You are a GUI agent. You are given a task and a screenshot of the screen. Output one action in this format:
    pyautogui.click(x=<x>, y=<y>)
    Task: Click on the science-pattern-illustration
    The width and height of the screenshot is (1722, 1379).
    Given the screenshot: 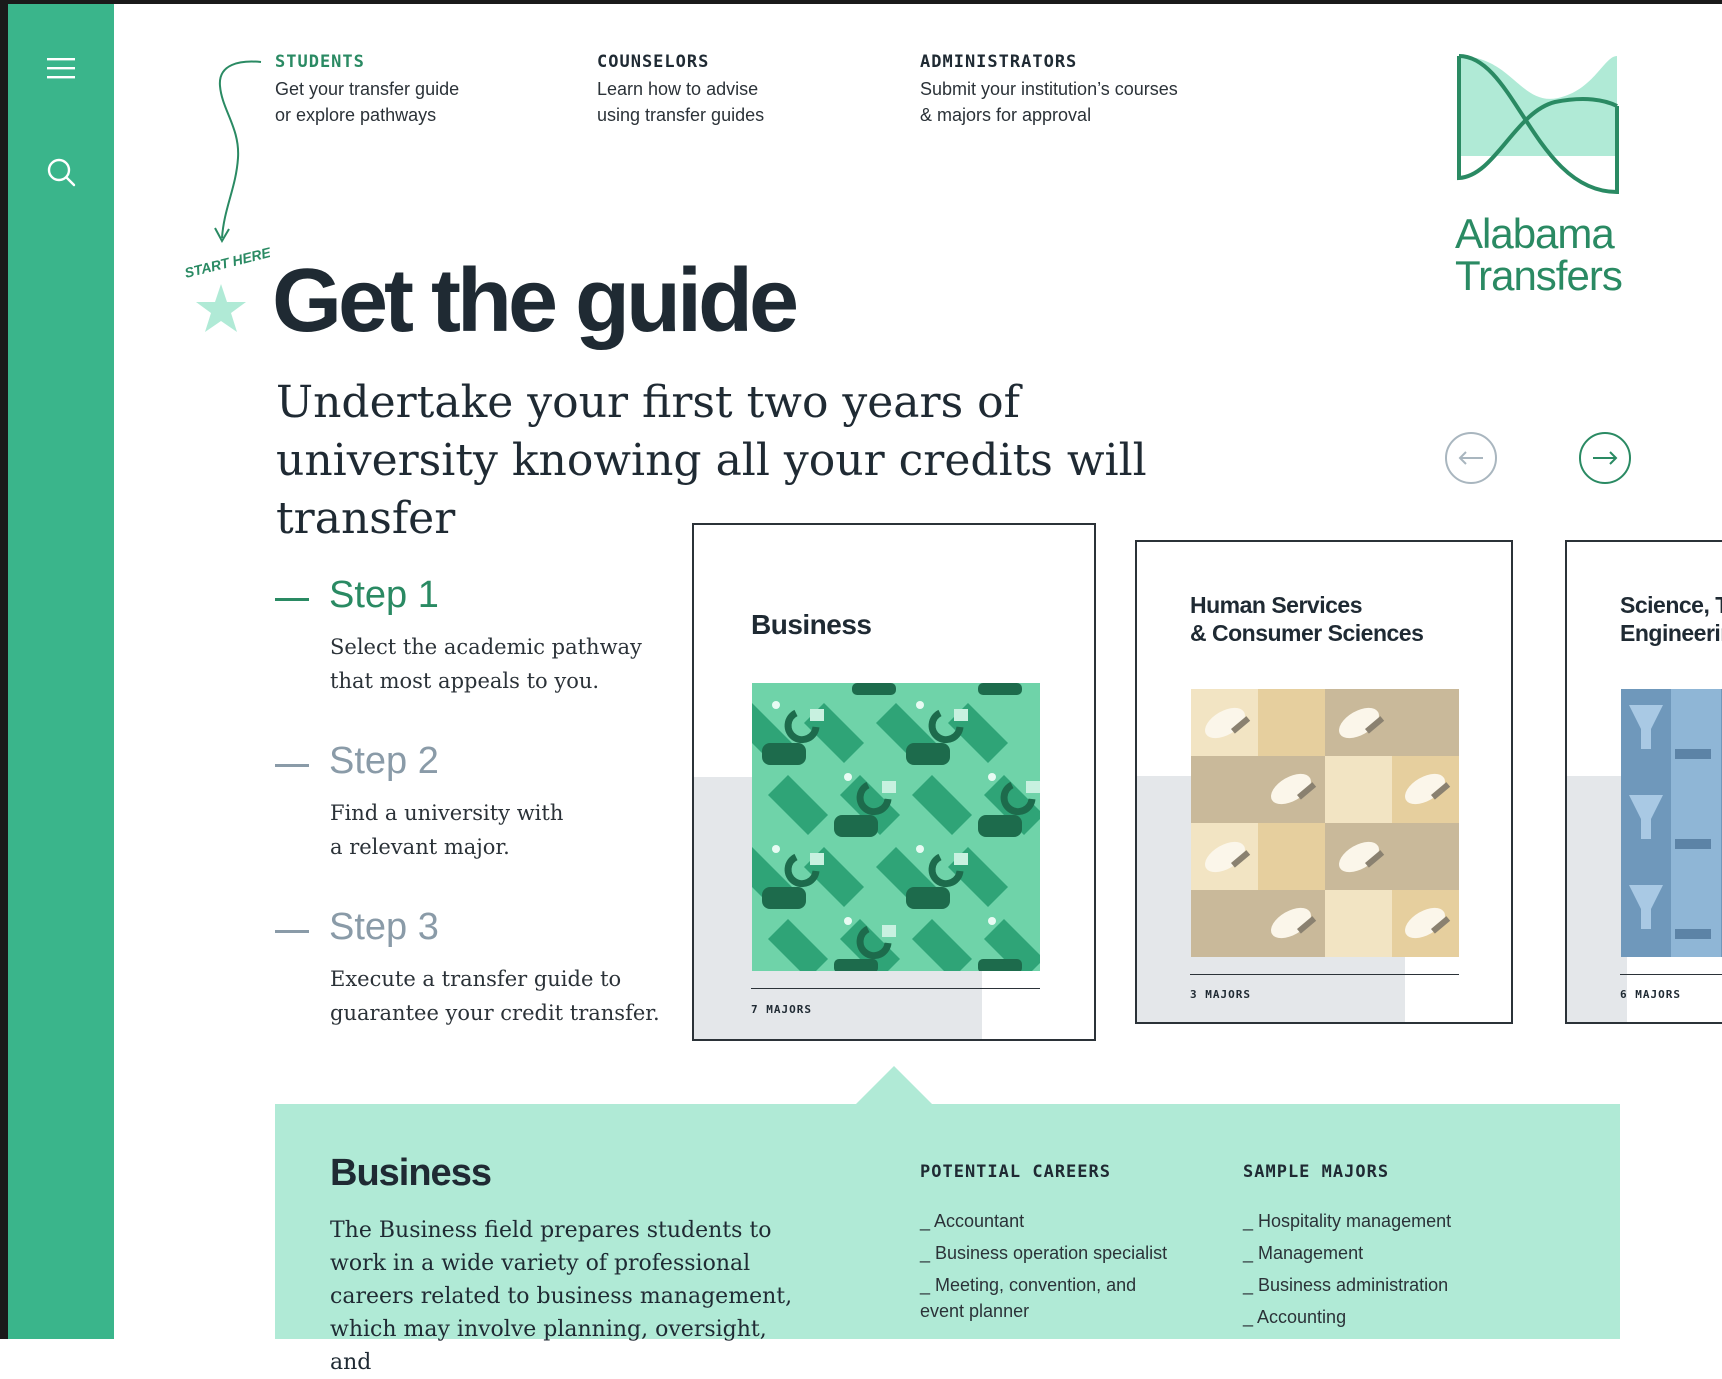 What is the action you would take?
    pyautogui.click(x=1671, y=823)
    